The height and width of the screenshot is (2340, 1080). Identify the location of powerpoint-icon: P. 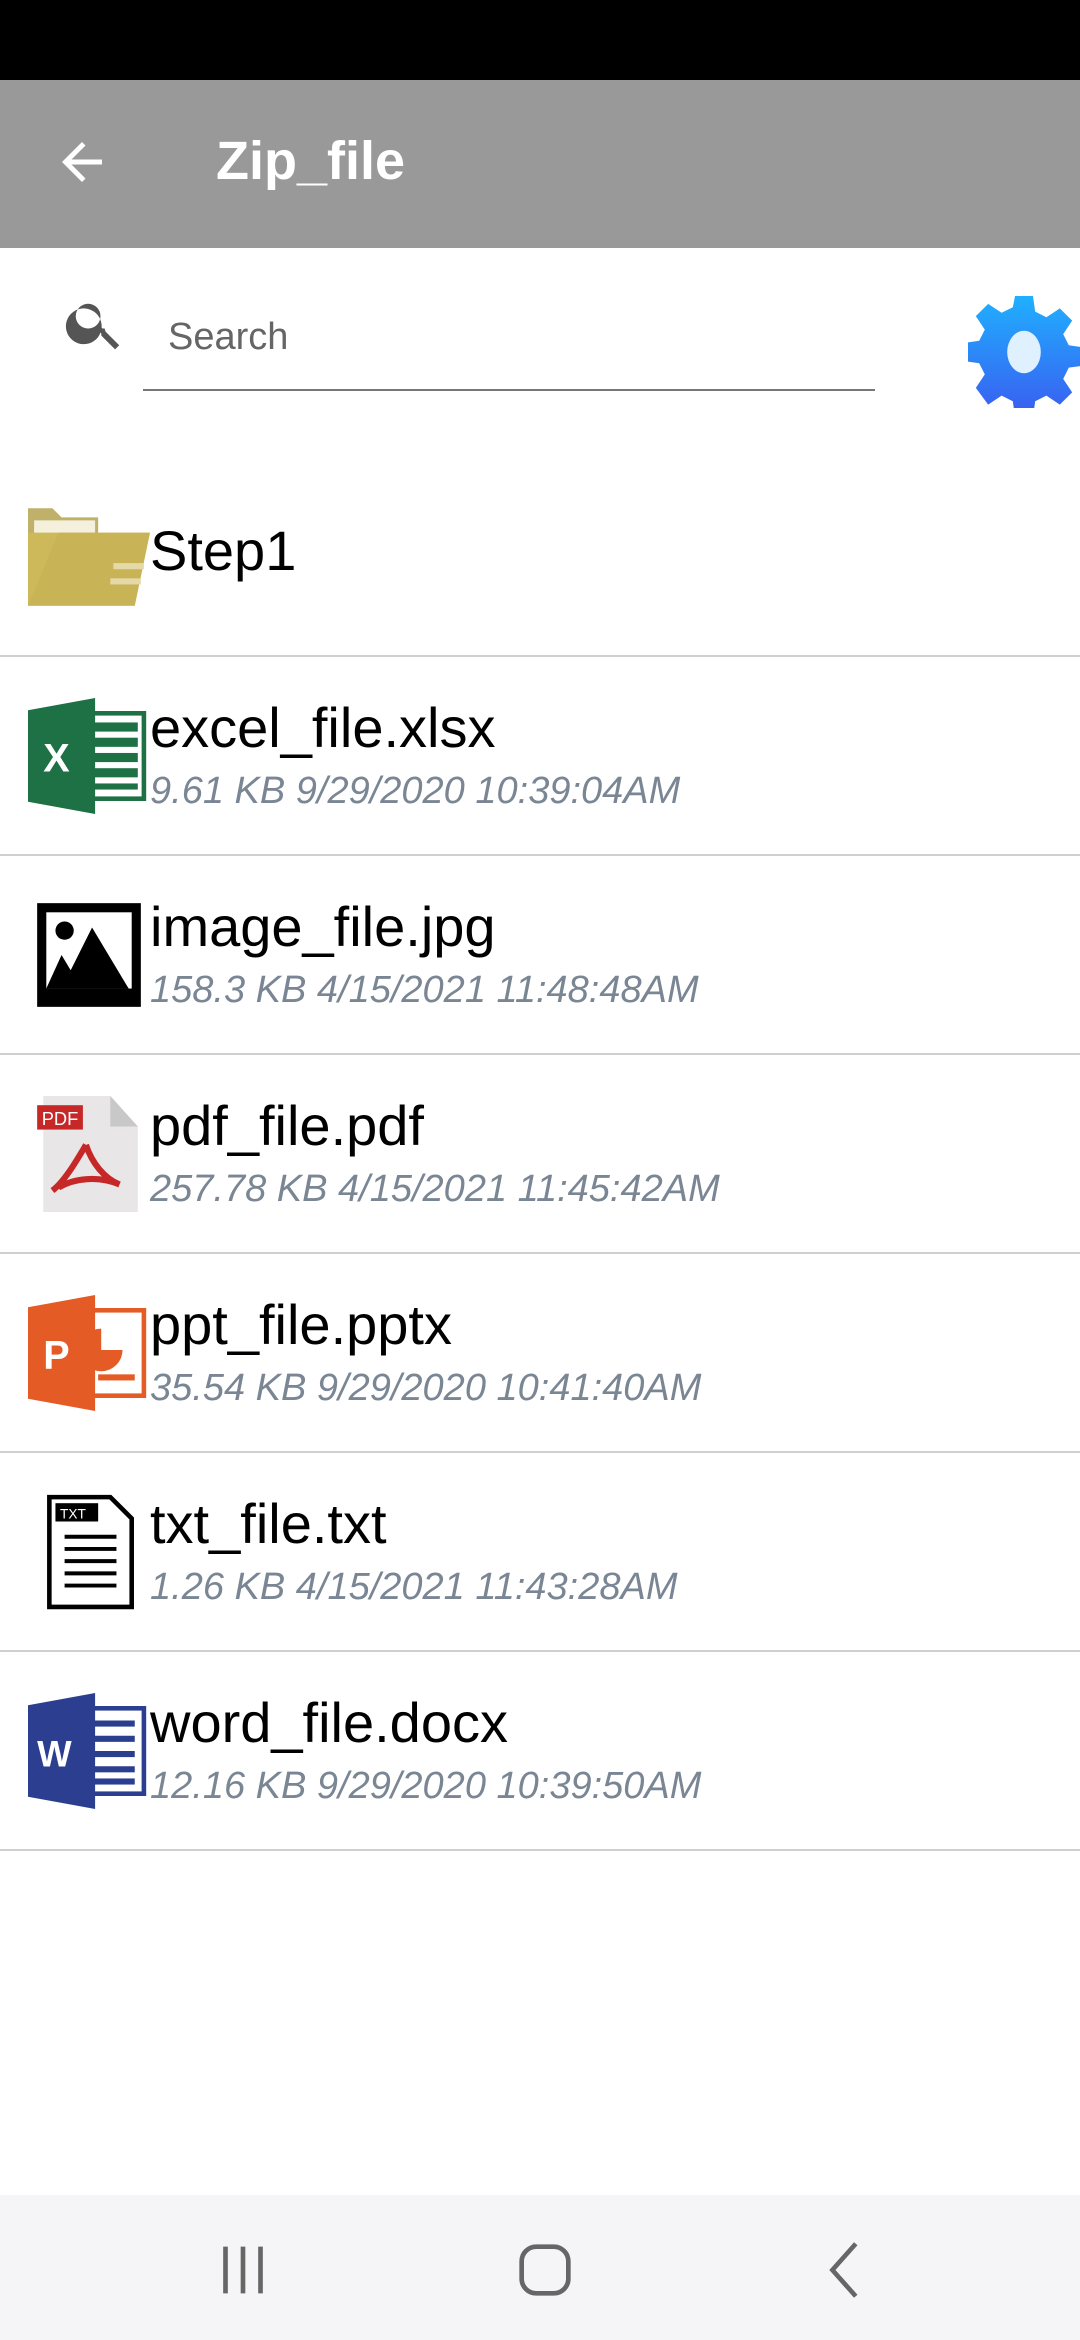
(87, 1353).